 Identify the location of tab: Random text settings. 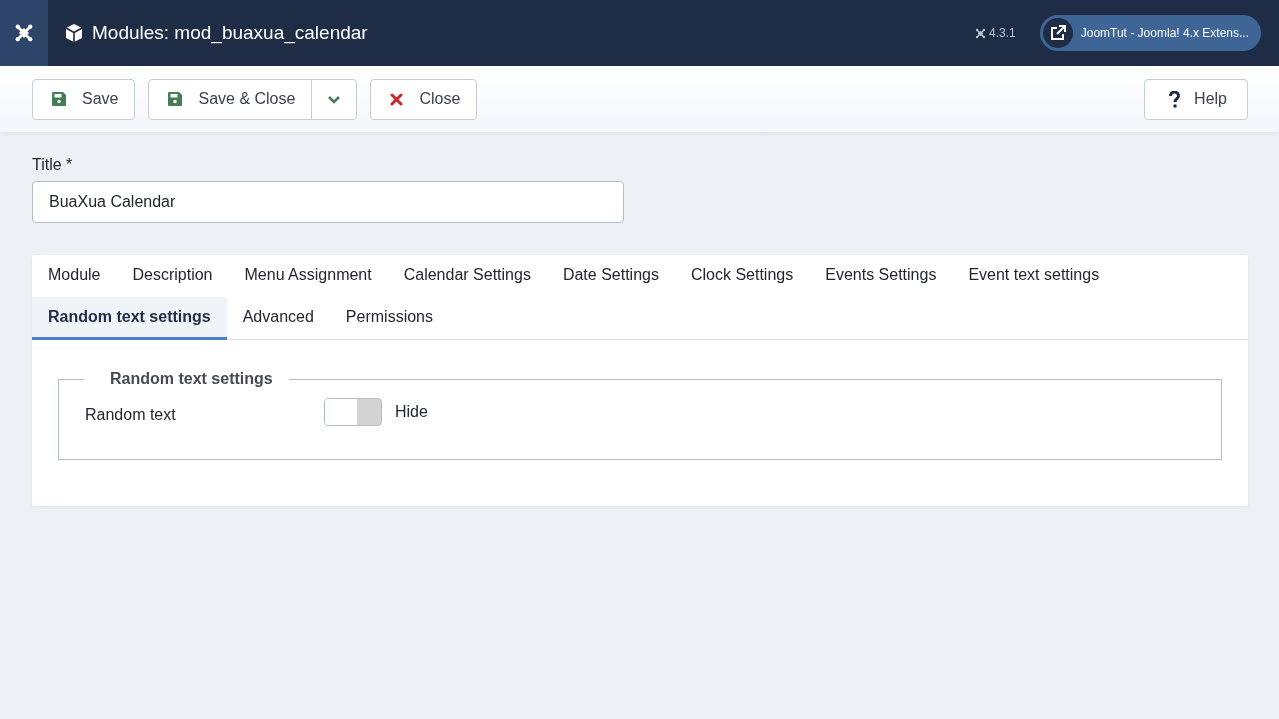
(129, 318).